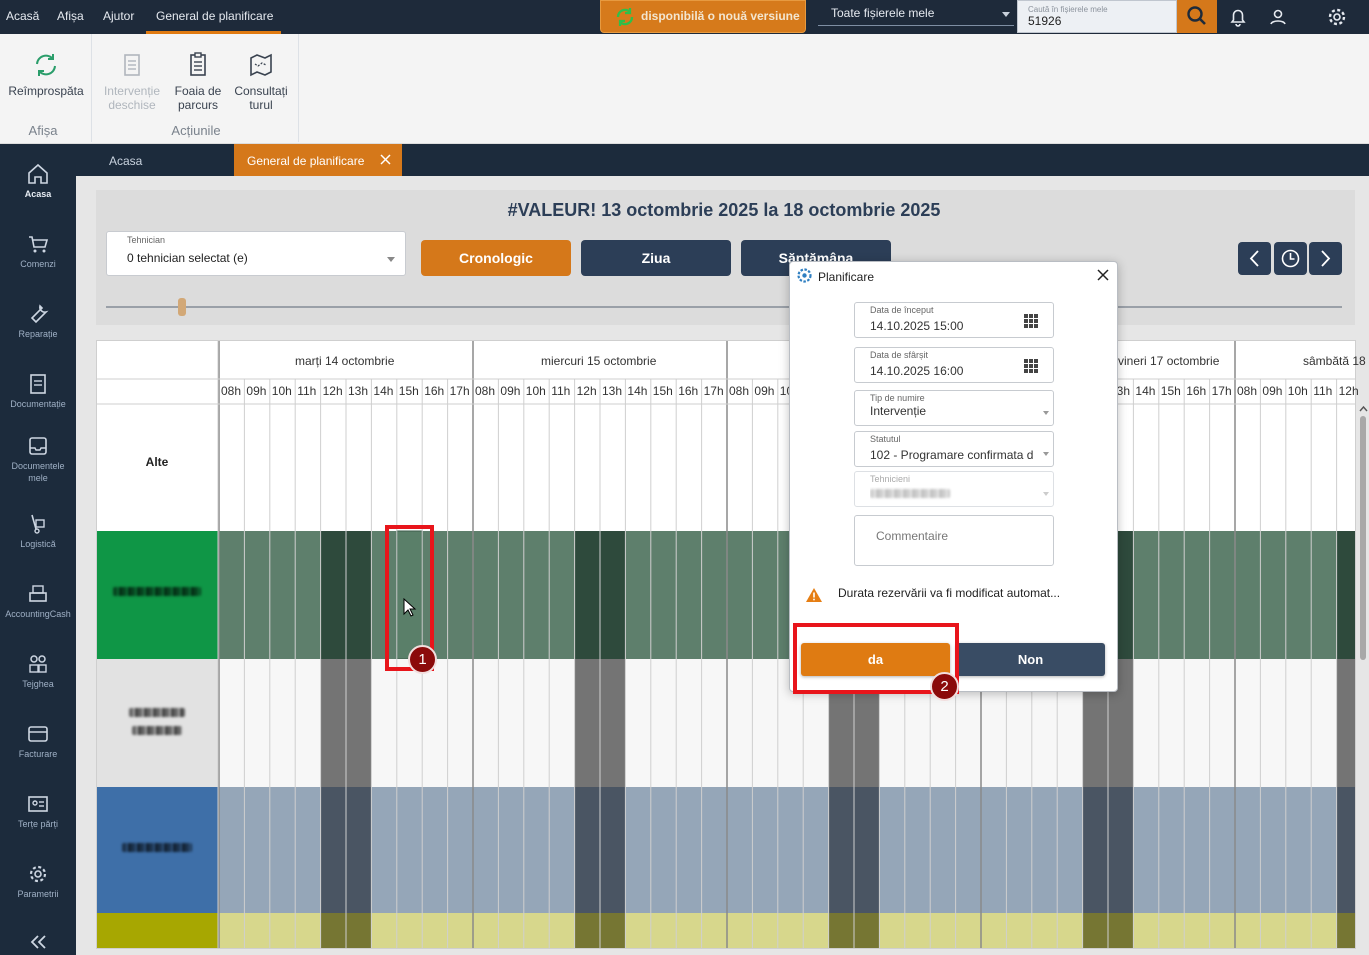 This screenshot has width=1369, height=955. What do you see at coordinates (954, 365) in the screenshot?
I see `end-date-field: Data de sfârșit 14.10.2025 16:00` at bounding box center [954, 365].